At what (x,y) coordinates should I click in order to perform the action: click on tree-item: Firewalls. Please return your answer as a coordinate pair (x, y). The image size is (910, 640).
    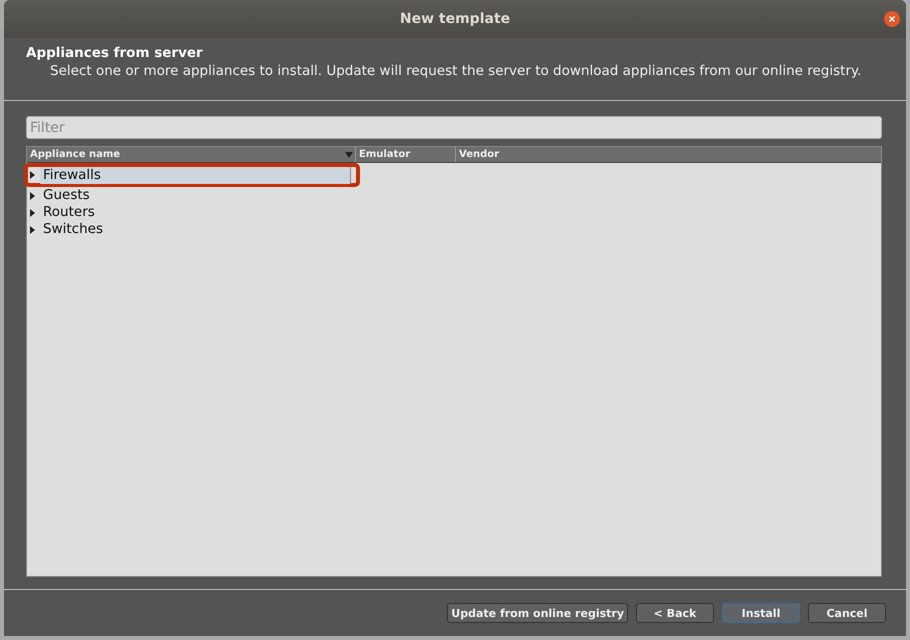
    Looking at the image, I should click on (195, 175).